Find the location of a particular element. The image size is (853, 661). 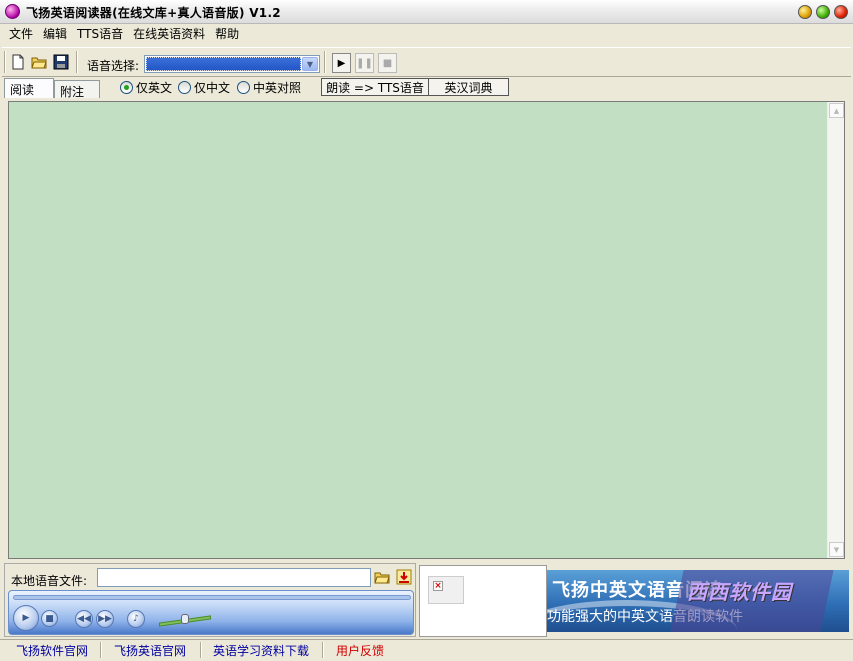

voice-selected-value is located at coordinates (223, 64).